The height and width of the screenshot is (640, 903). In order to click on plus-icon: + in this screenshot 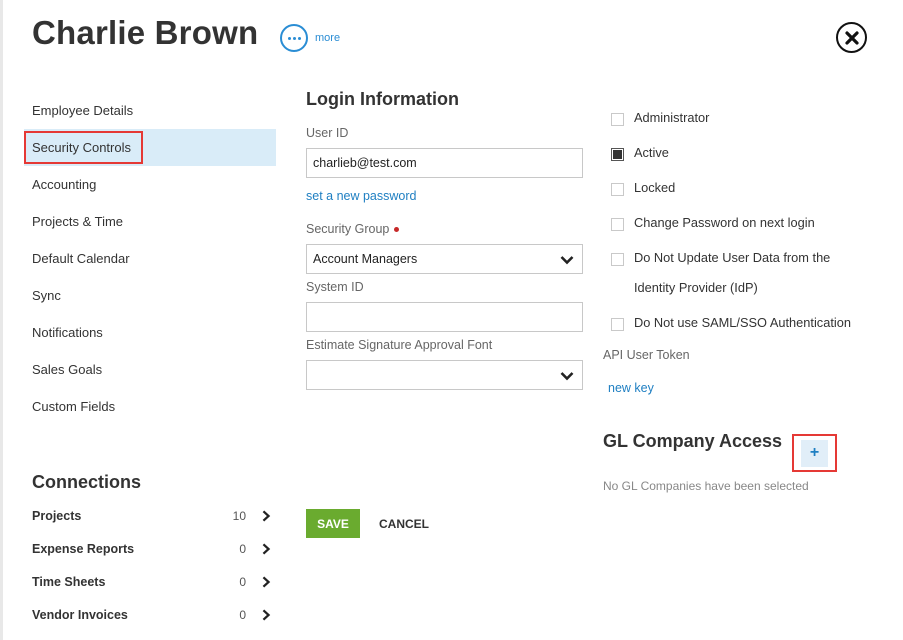, I will do `click(814, 453)`.